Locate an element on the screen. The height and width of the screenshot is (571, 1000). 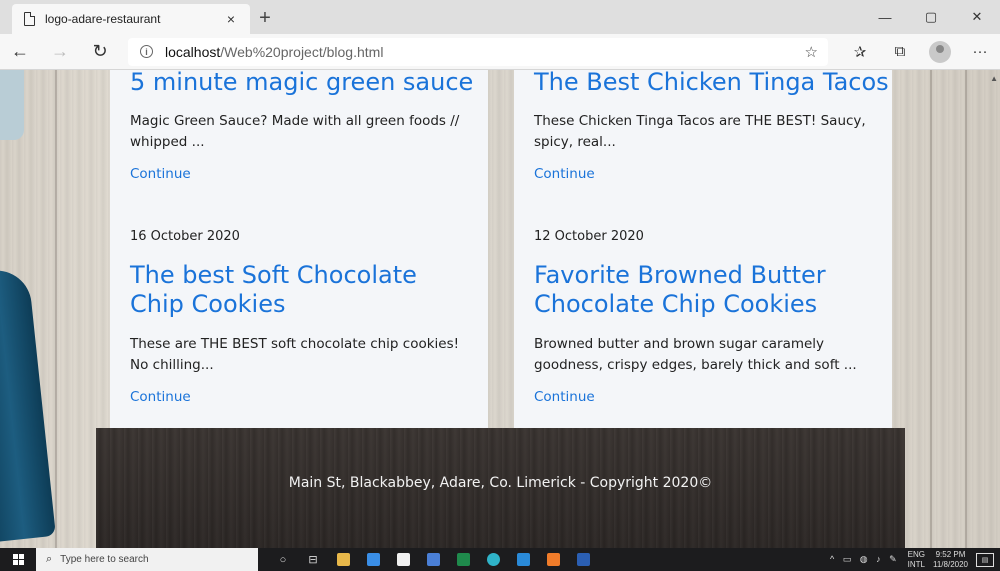
calculator-icon is located at coordinates (433, 559).